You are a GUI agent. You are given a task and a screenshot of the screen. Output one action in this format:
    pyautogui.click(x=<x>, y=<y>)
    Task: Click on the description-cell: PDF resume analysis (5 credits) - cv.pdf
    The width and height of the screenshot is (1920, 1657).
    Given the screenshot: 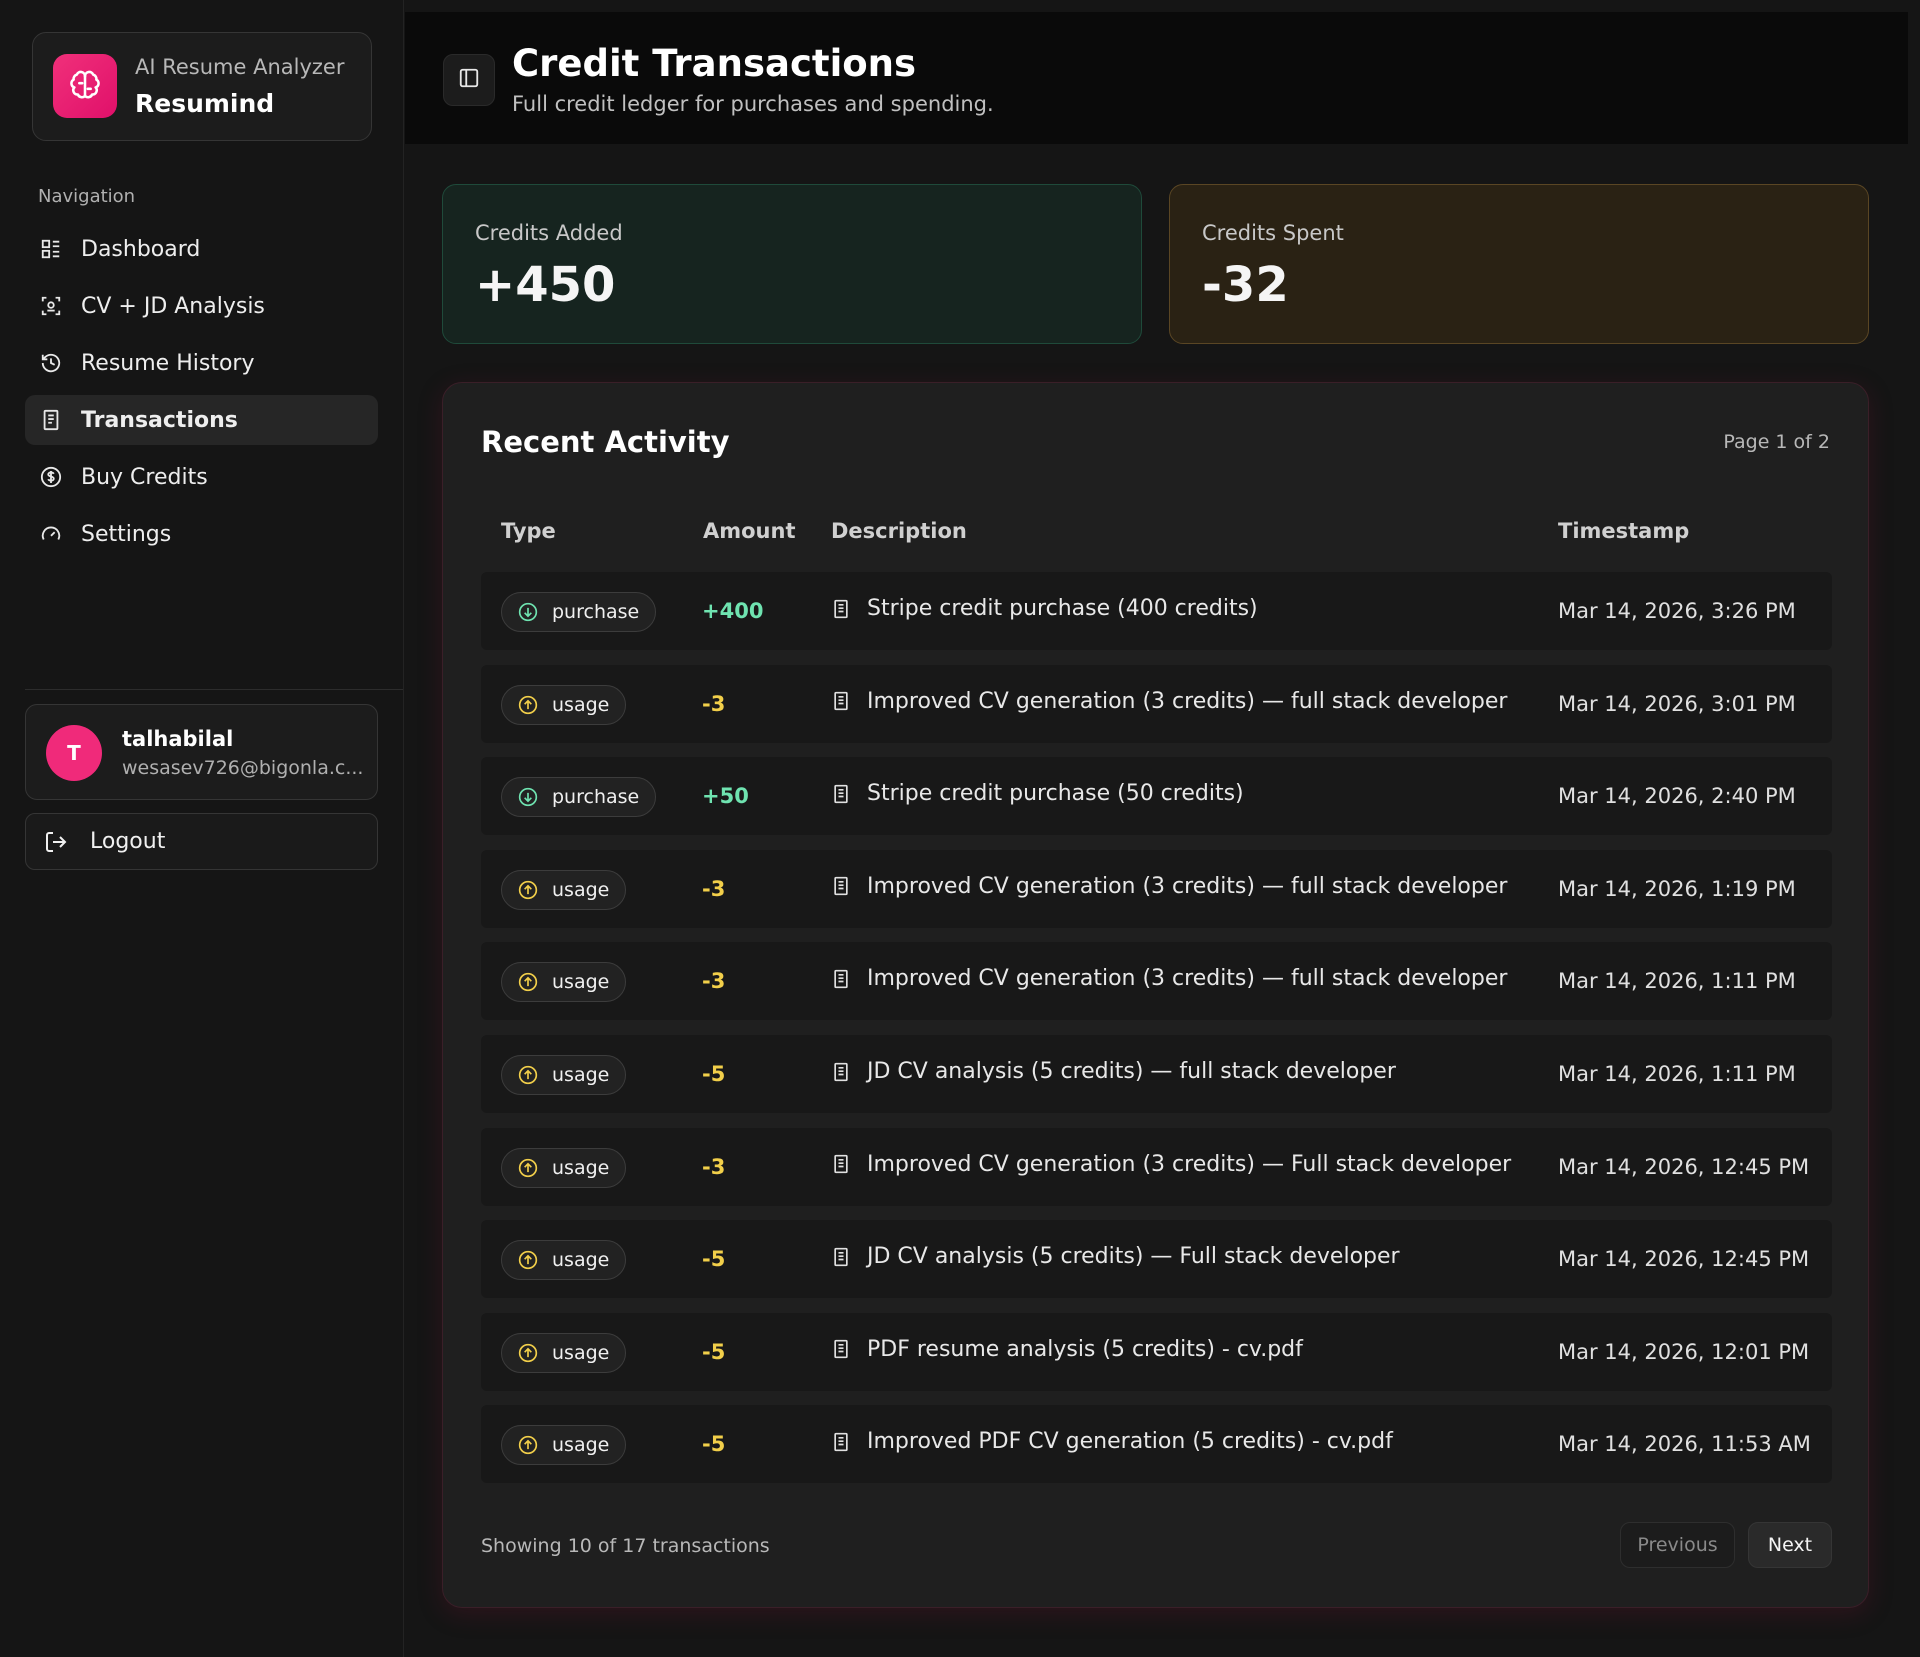 What is the action you would take?
    pyautogui.click(x=1067, y=1349)
    